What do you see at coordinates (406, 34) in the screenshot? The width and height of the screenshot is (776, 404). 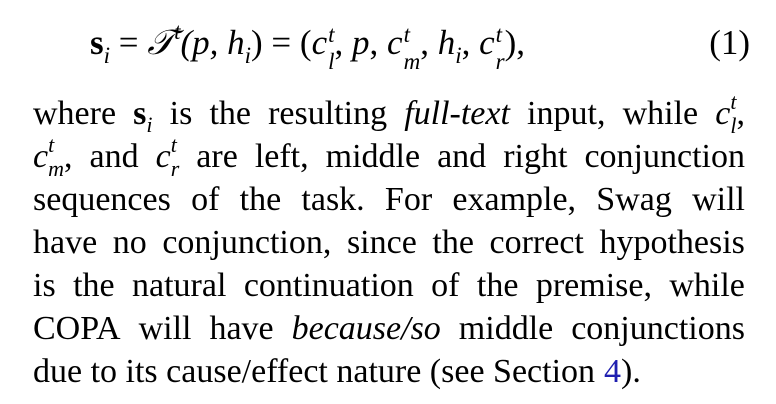 I see `eq-c-m-sup: t` at bounding box center [406, 34].